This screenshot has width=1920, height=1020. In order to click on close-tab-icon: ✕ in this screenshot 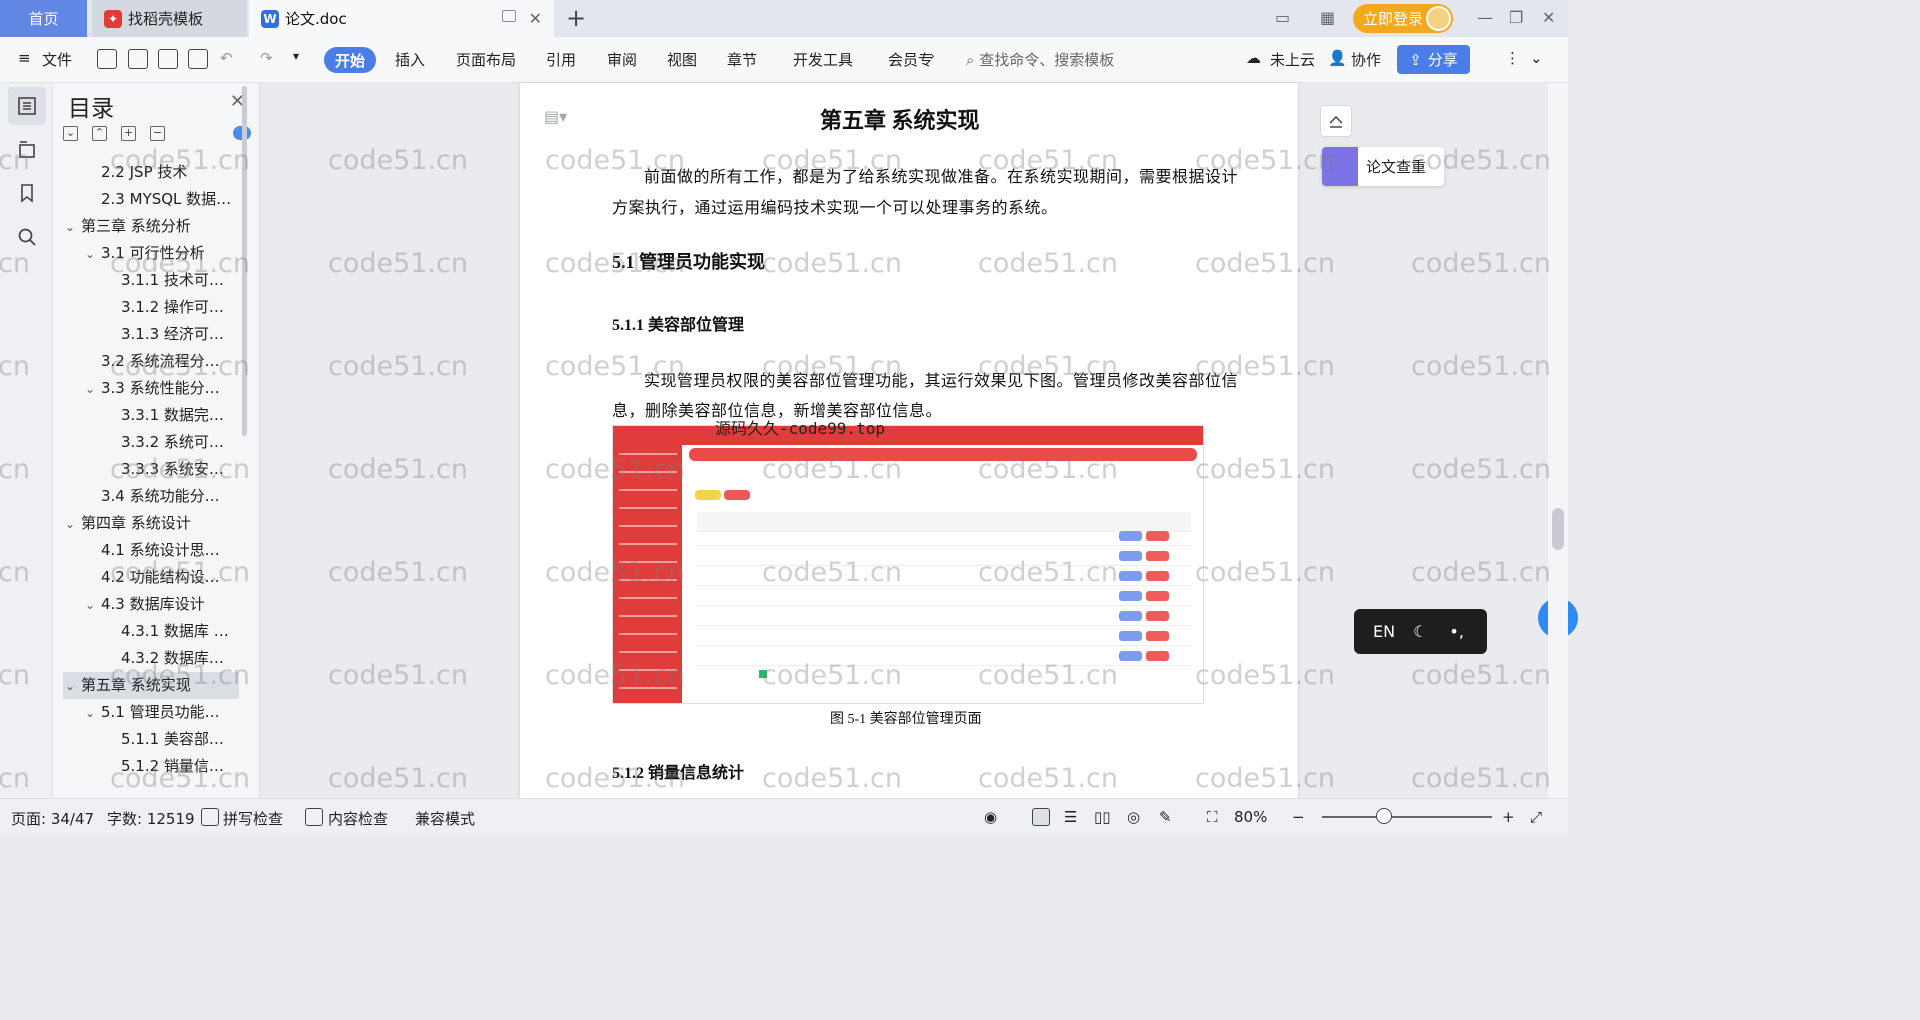, I will do `click(535, 18)`.